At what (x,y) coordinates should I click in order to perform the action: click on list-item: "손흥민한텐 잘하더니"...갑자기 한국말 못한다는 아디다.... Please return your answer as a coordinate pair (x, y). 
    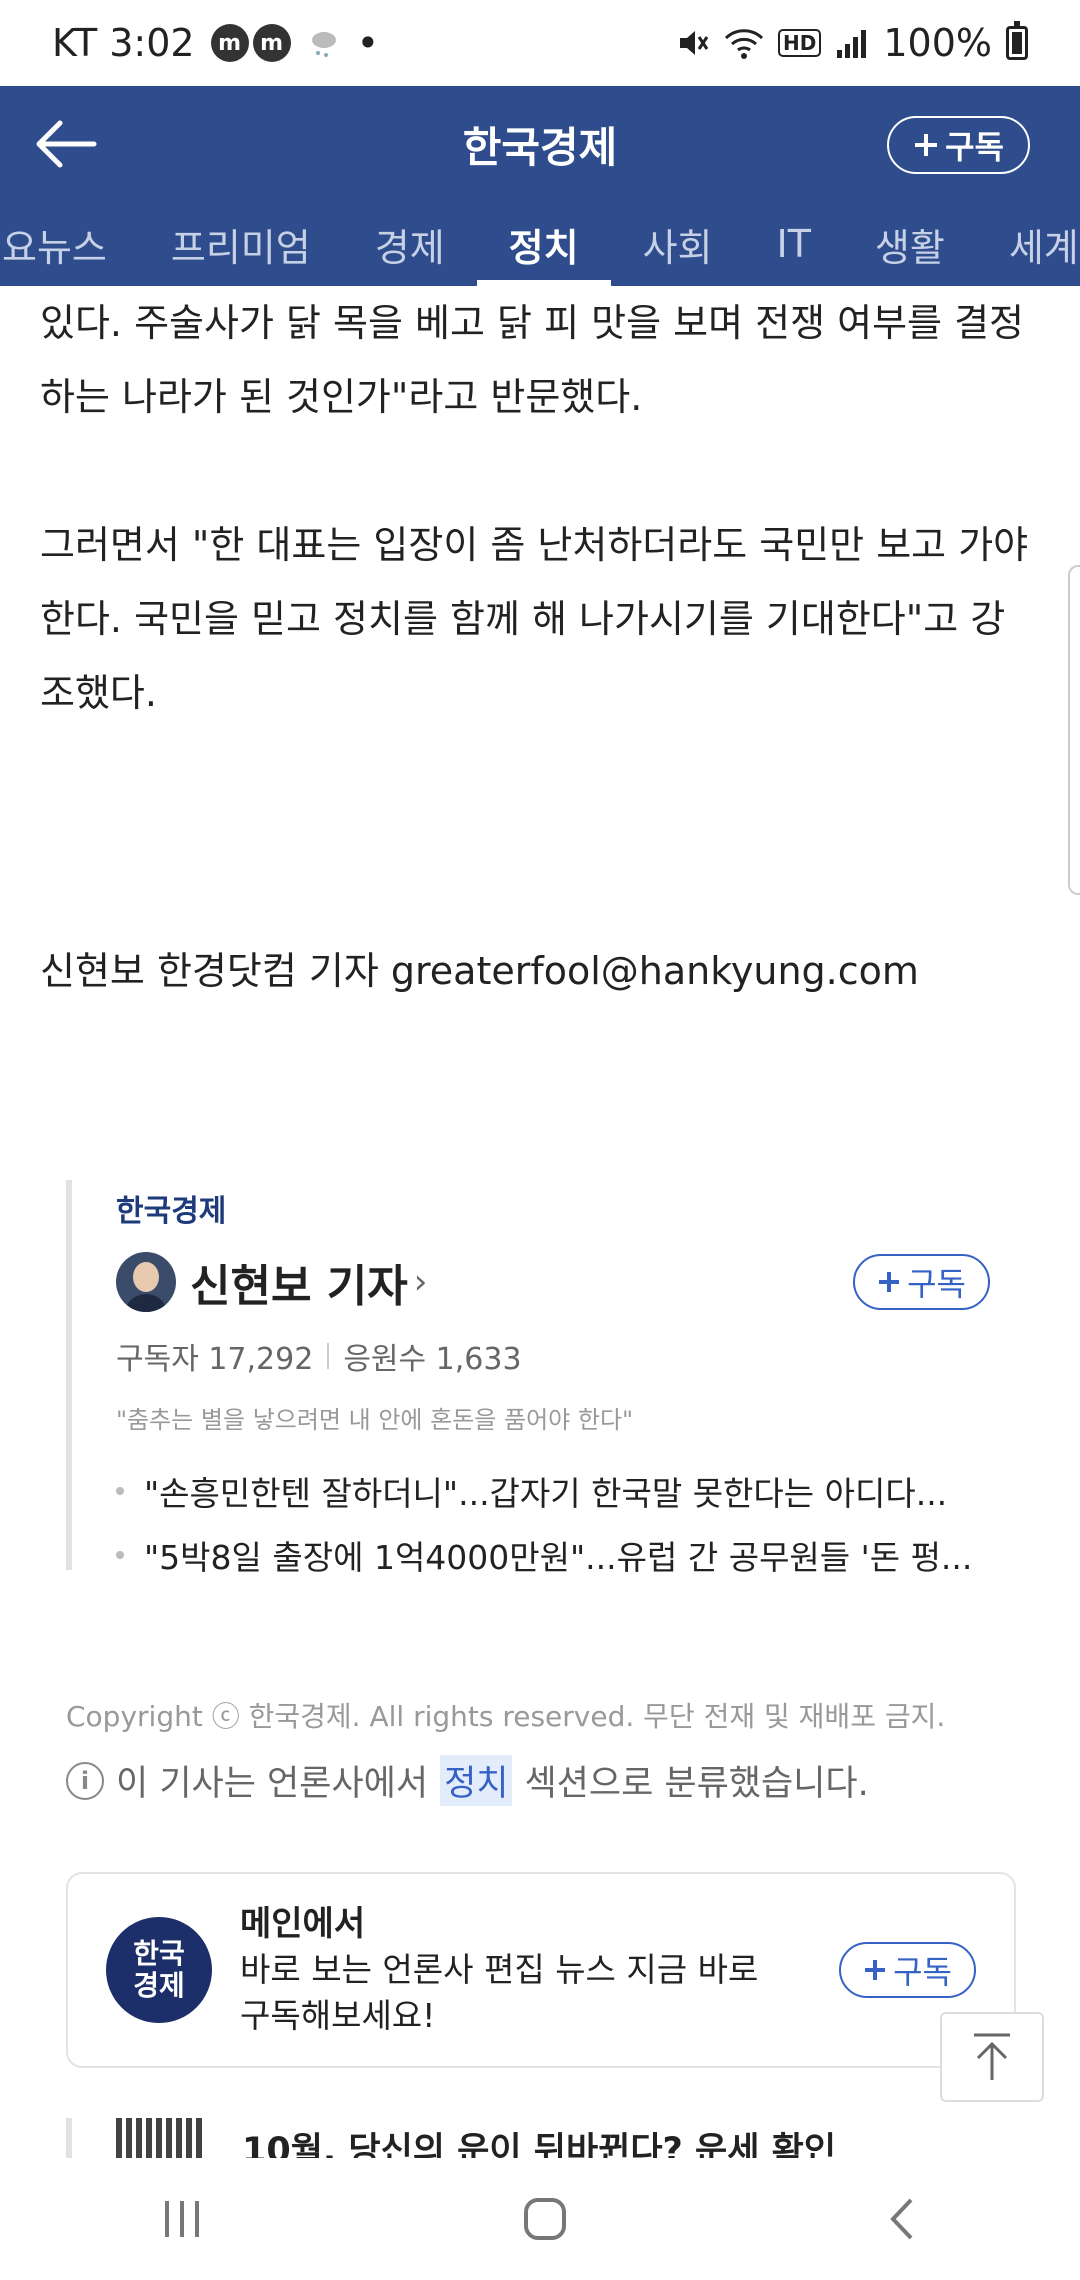
    Looking at the image, I should click on (556, 1491).